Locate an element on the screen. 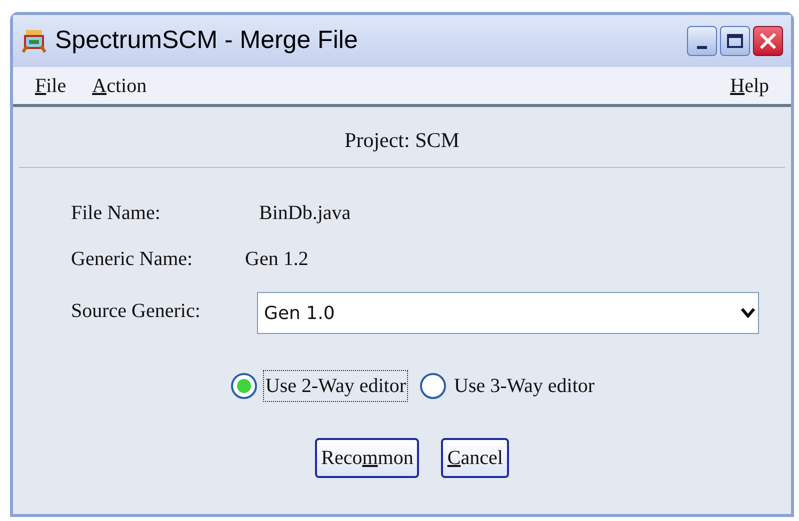 This screenshot has width=799, height=521. project-heading: Project: SCM is located at coordinates (402, 140).